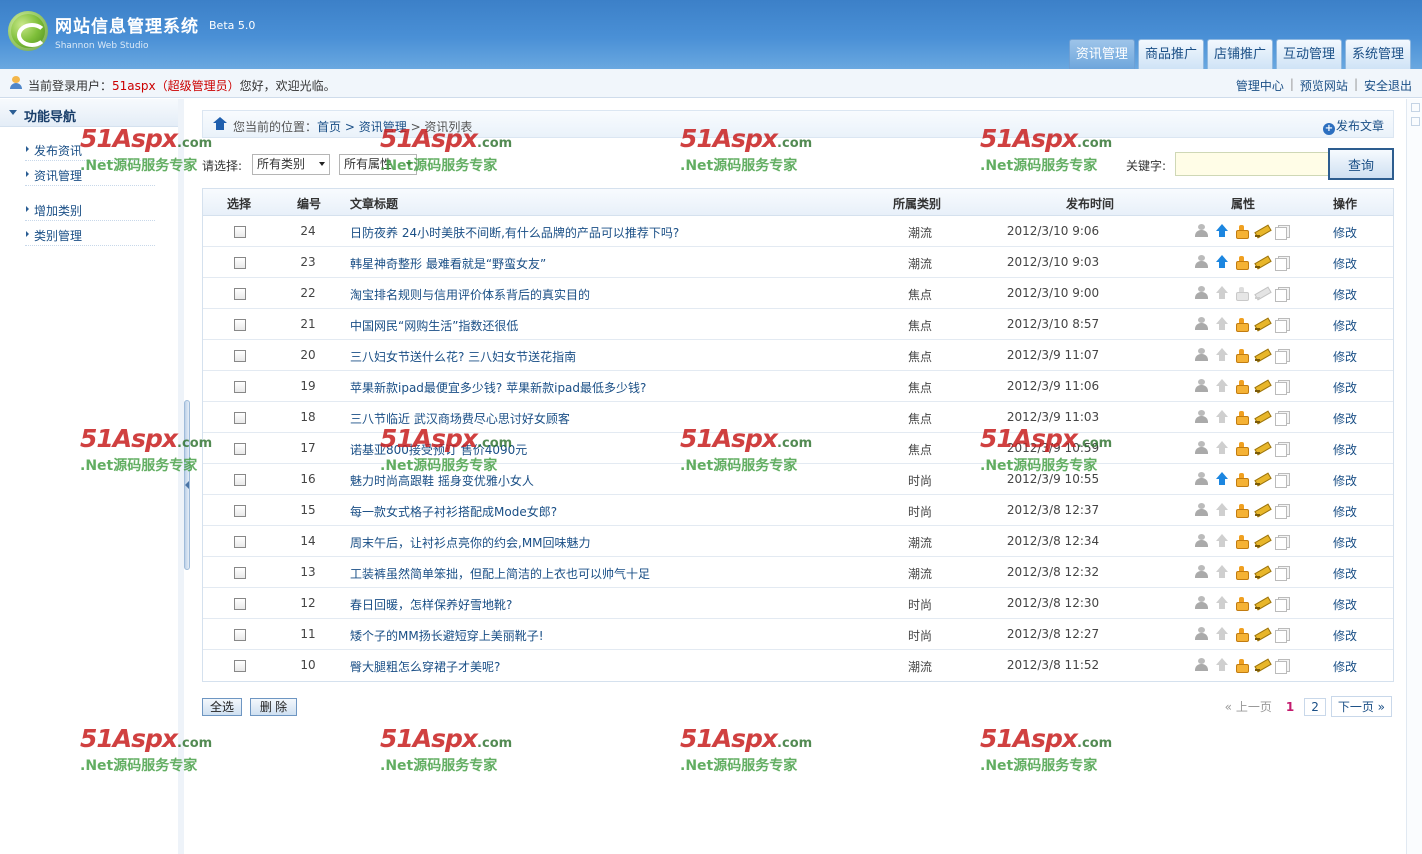  I want to click on sidebar-item-add-category: 增加类别, so click(90, 210).